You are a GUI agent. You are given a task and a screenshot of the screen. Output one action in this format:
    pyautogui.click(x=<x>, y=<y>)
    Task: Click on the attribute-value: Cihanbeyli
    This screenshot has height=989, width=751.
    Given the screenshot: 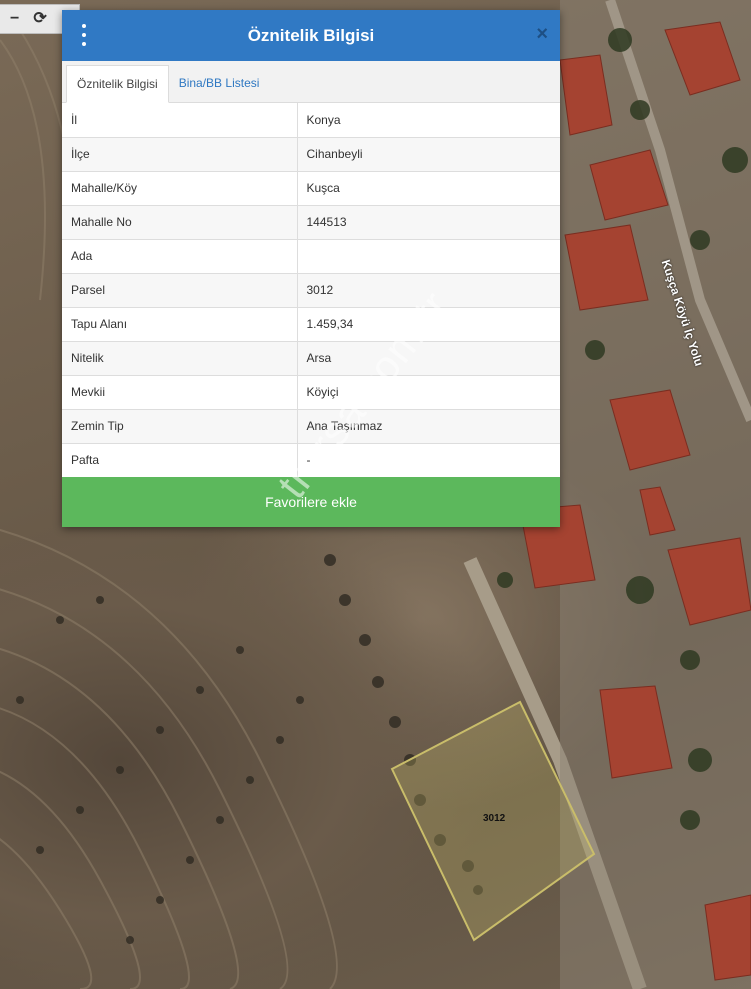 What is the action you would take?
    pyautogui.click(x=428, y=153)
    